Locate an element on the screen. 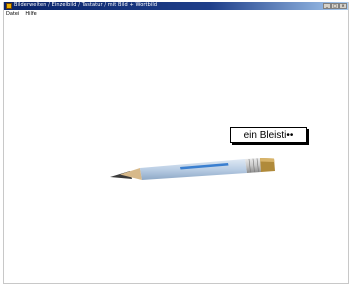 Image resolution: width=353 pixels, height=285 pixels. maximize-button: □ is located at coordinates (335, 6).